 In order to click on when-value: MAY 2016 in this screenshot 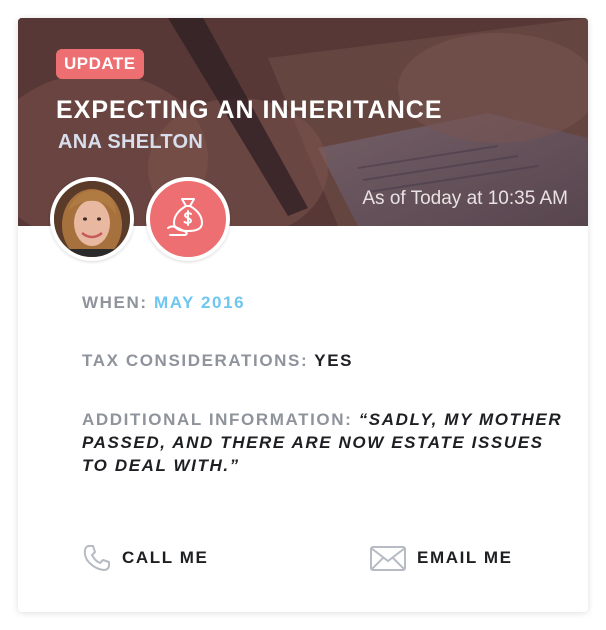, I will do `click(199, 302)`.